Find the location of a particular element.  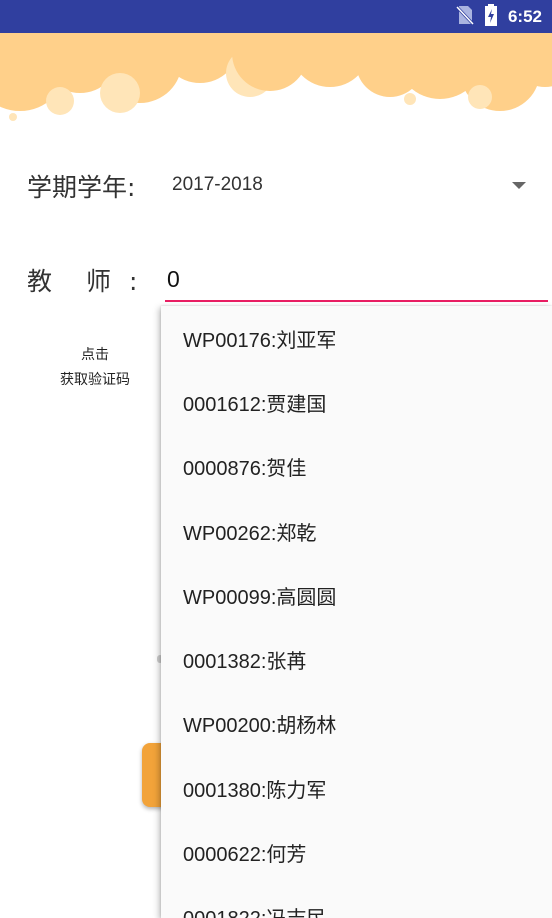

teacher-label: 教 师: is located at coordinates (82, 280).